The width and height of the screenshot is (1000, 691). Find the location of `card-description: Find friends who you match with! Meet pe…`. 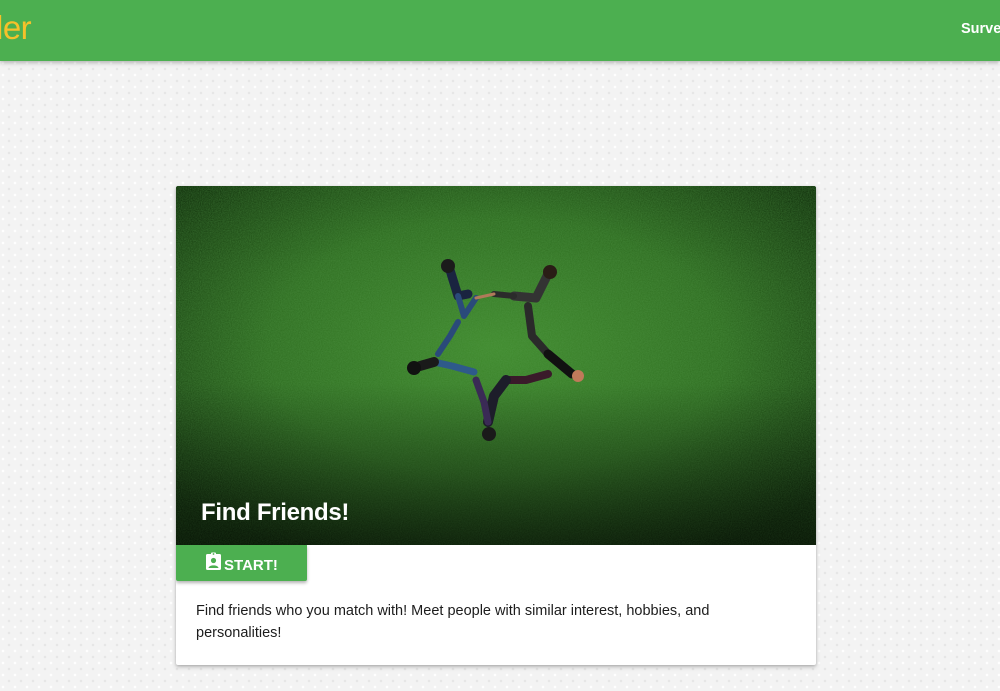

card-description: Find friends who you match with! Meet pe… is located at coordinates (453, 622).